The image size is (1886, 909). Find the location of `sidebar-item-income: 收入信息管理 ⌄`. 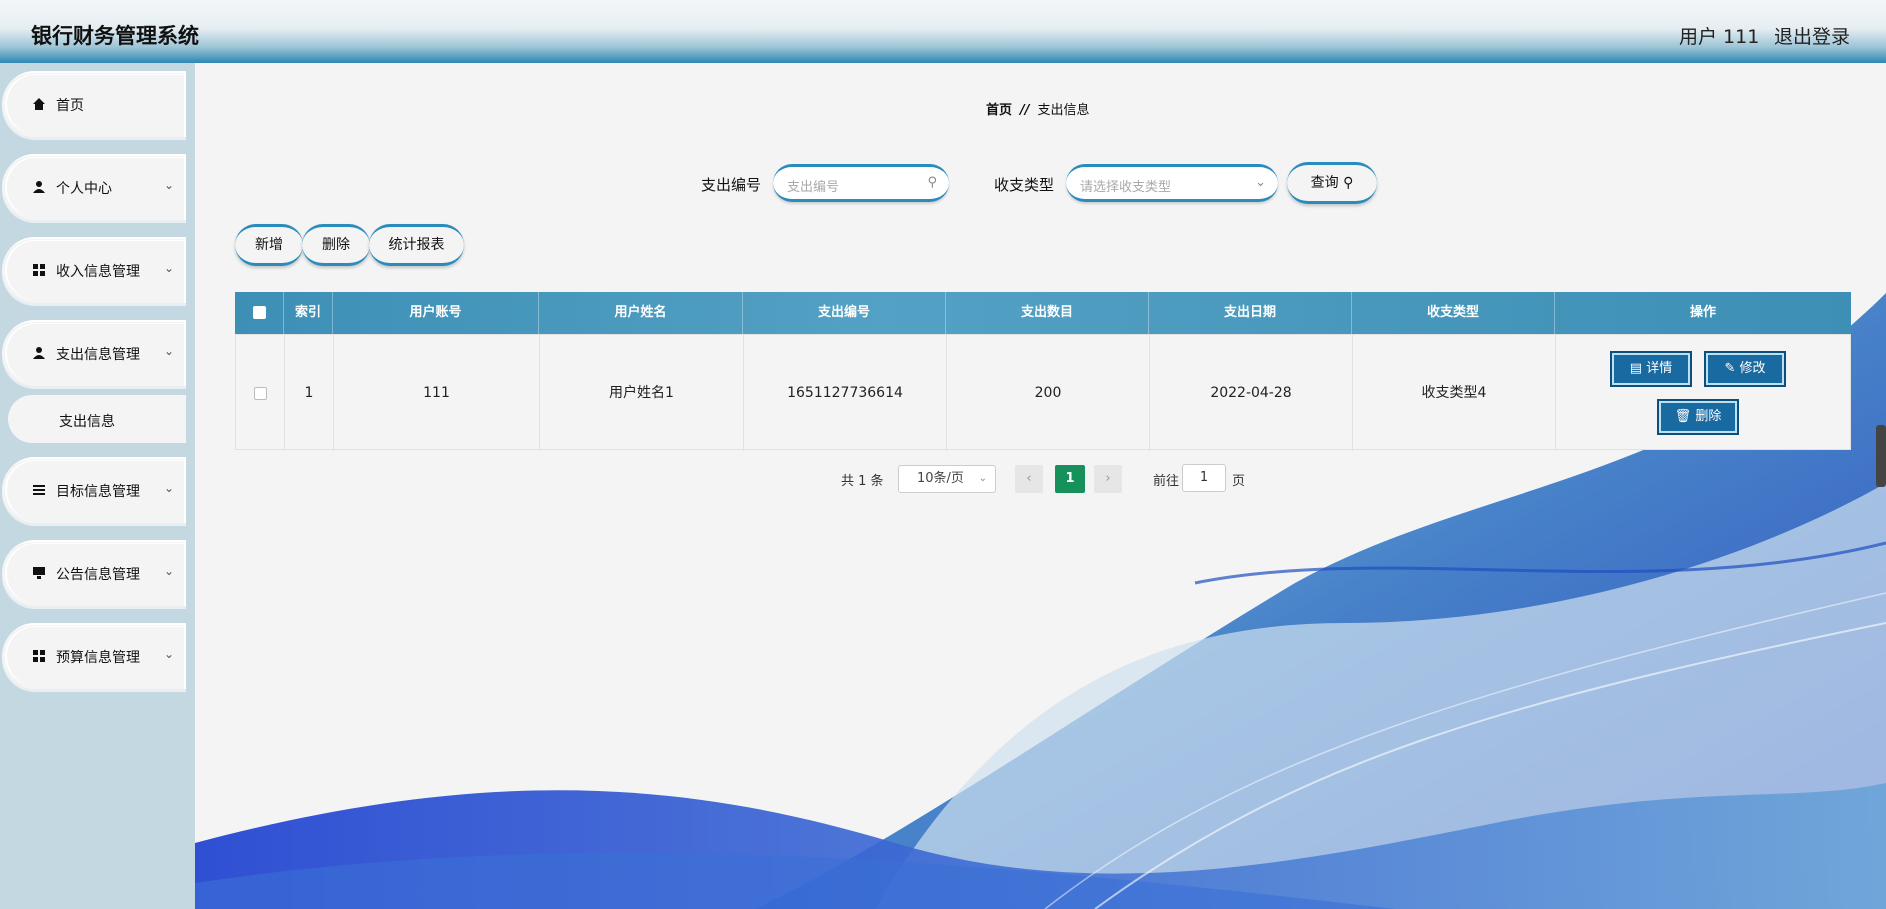

sidebar-item-income: 收入信息管理 ⌄ is located at coordinates (94, 270).